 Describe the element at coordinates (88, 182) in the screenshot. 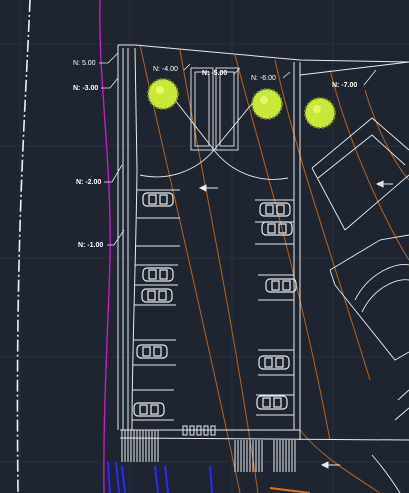

I see `elevation-label: N: -2.00` at that location.